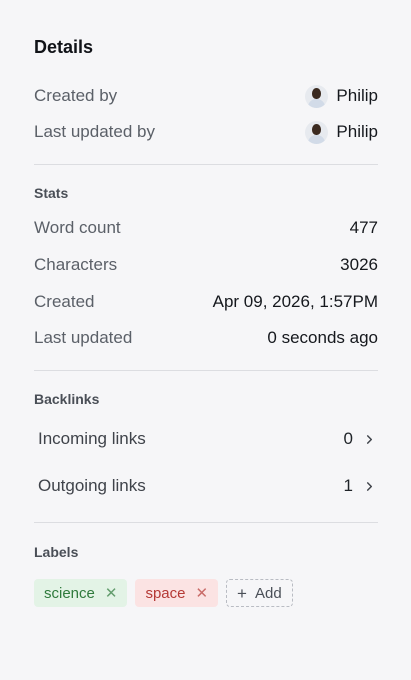  Describe the element at coordinates (242, 593) in the screenshot. I see `plus-icon: +` at that location.